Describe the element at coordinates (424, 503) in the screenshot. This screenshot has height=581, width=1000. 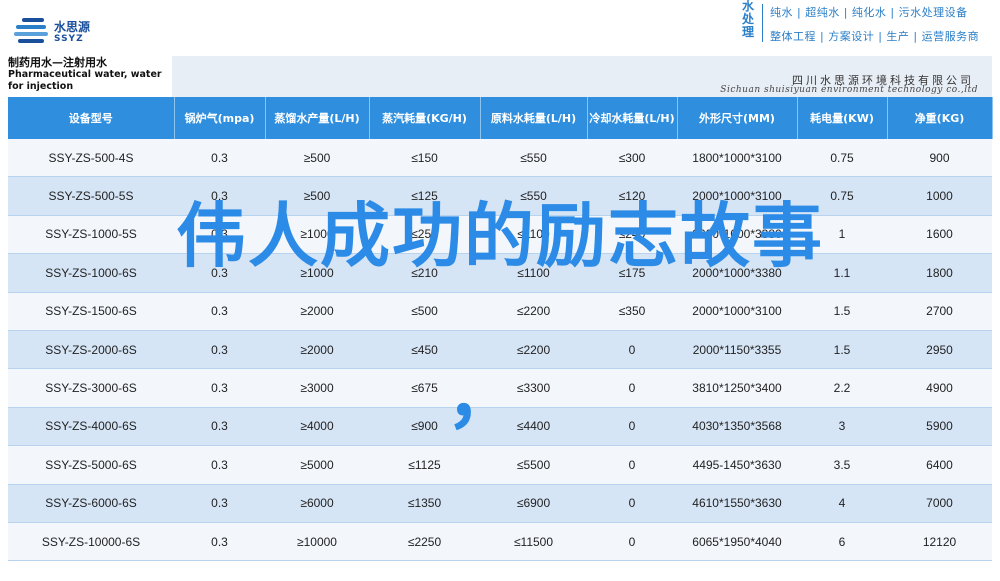
I see `table-cell: ≤1350` at that location.